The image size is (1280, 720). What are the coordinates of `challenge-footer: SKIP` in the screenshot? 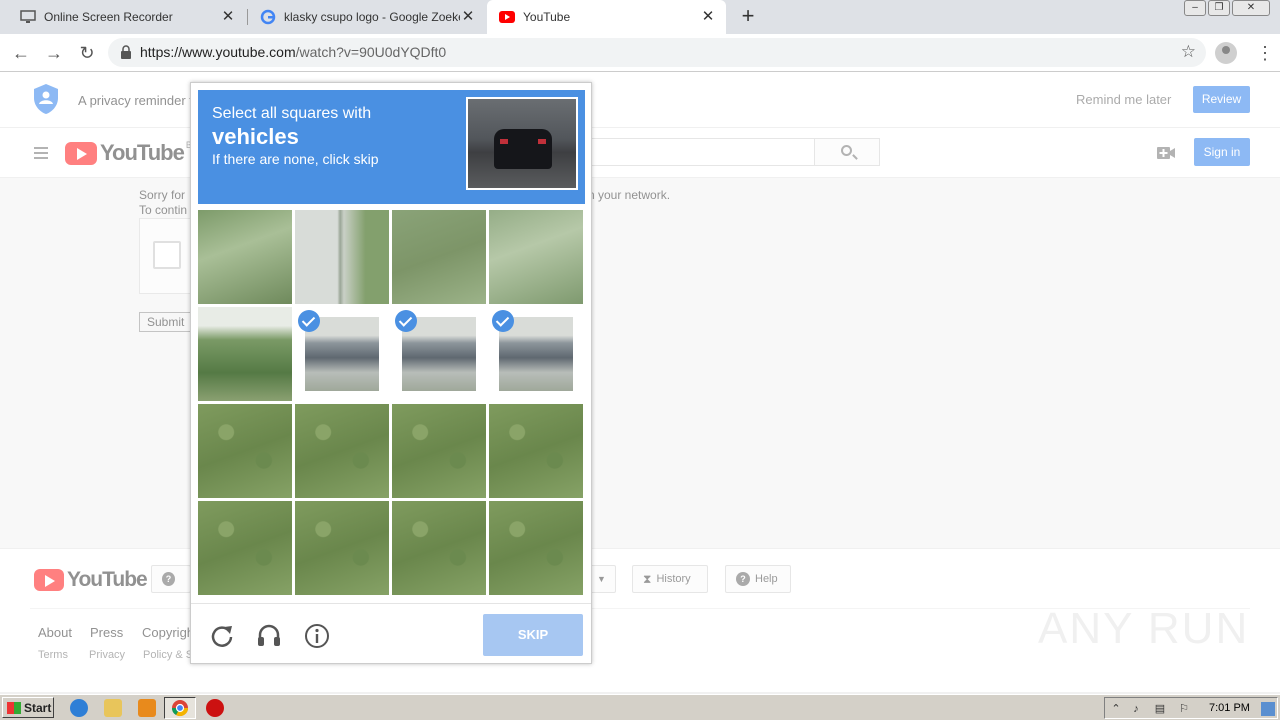 It's located at (391, 633).